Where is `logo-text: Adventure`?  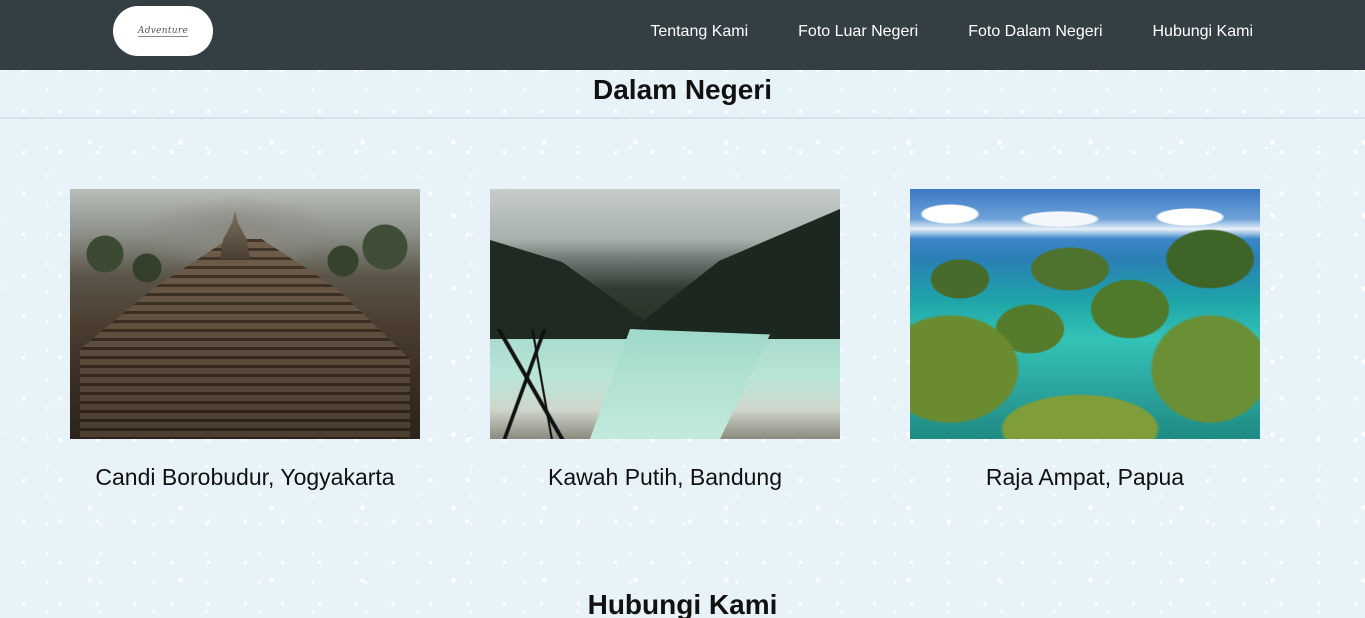
logo-text: Adventure is located at coordinates (163, 31).